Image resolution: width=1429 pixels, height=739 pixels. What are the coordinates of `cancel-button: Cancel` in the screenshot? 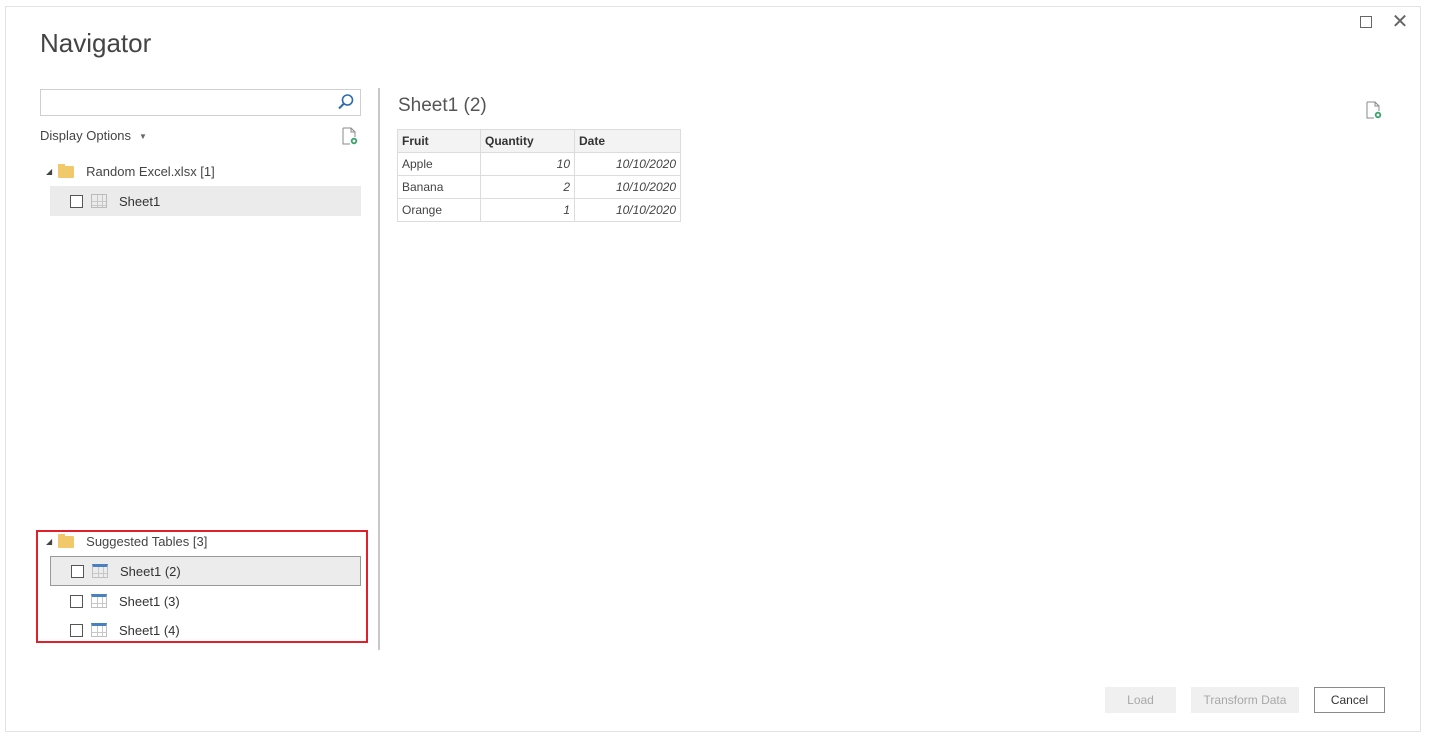 It's located at (1349, 700).